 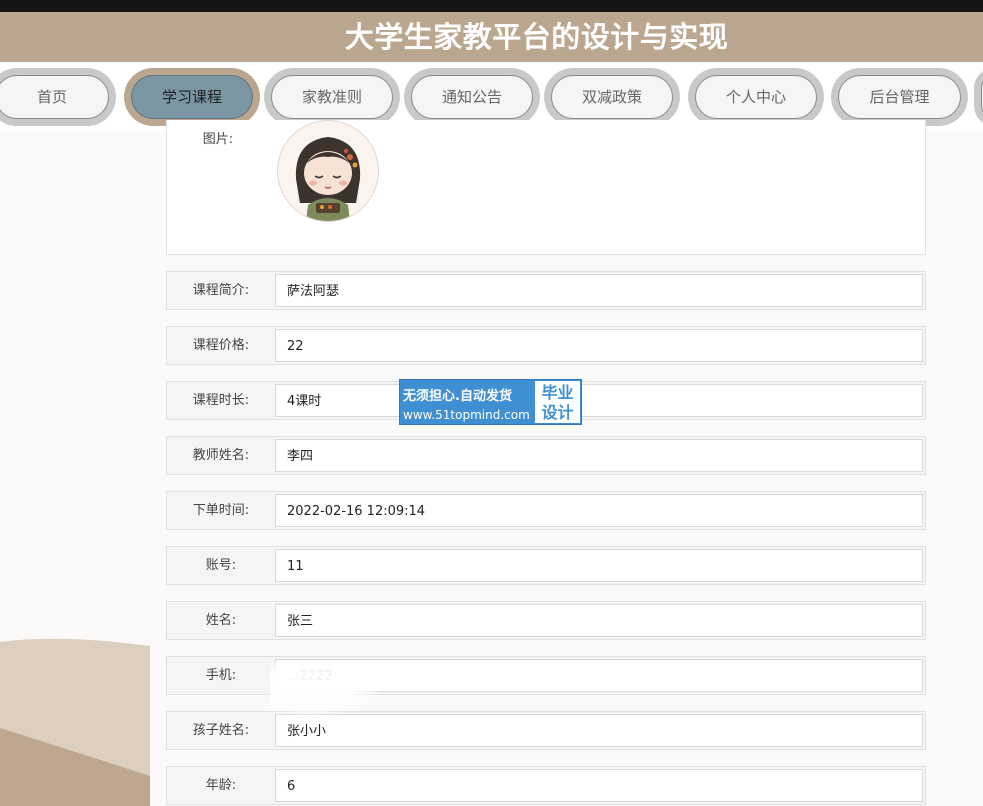 What do you see at coordinates (557, 392) in the screenshot?
I see `watermark-side-line1: 毕业` at bounding box center [557, 392].